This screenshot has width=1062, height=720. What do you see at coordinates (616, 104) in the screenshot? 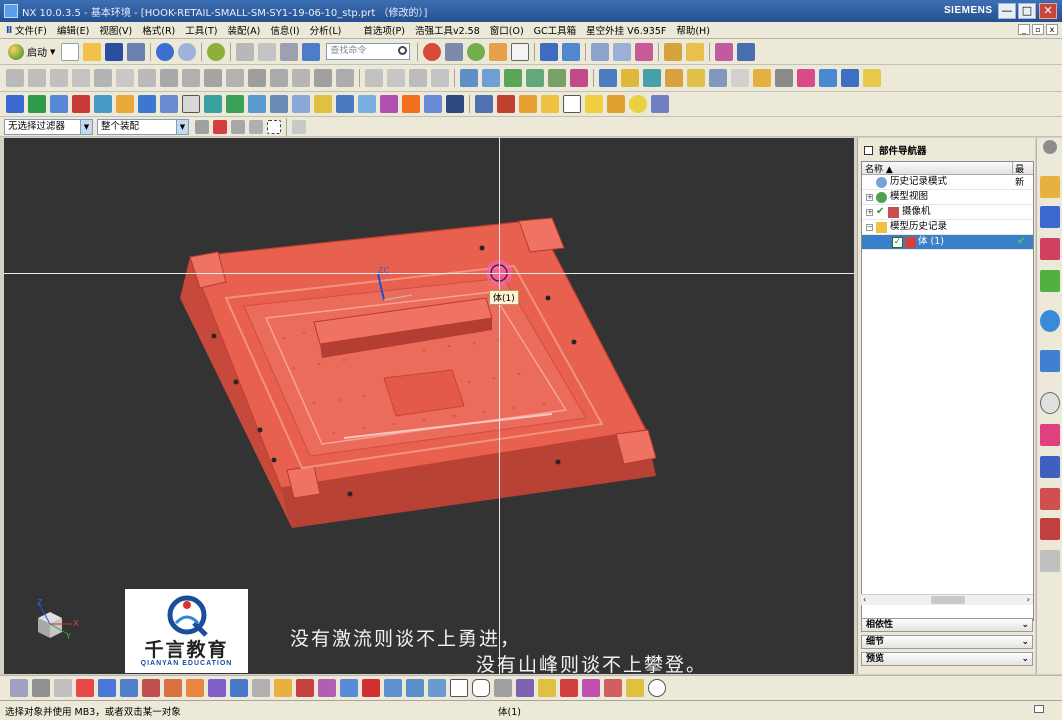
I see `calculator-icon` at bounding box center [616, 104].